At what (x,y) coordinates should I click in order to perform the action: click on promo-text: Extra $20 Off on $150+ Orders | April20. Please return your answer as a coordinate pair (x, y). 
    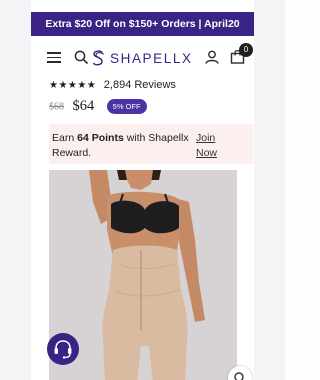
    Looking at the image, I should click on (142, 24).